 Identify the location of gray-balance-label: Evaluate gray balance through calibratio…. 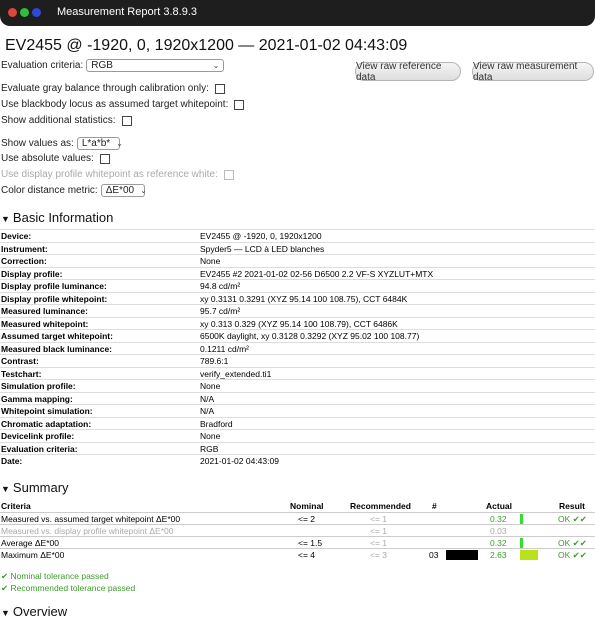
(105, 88).